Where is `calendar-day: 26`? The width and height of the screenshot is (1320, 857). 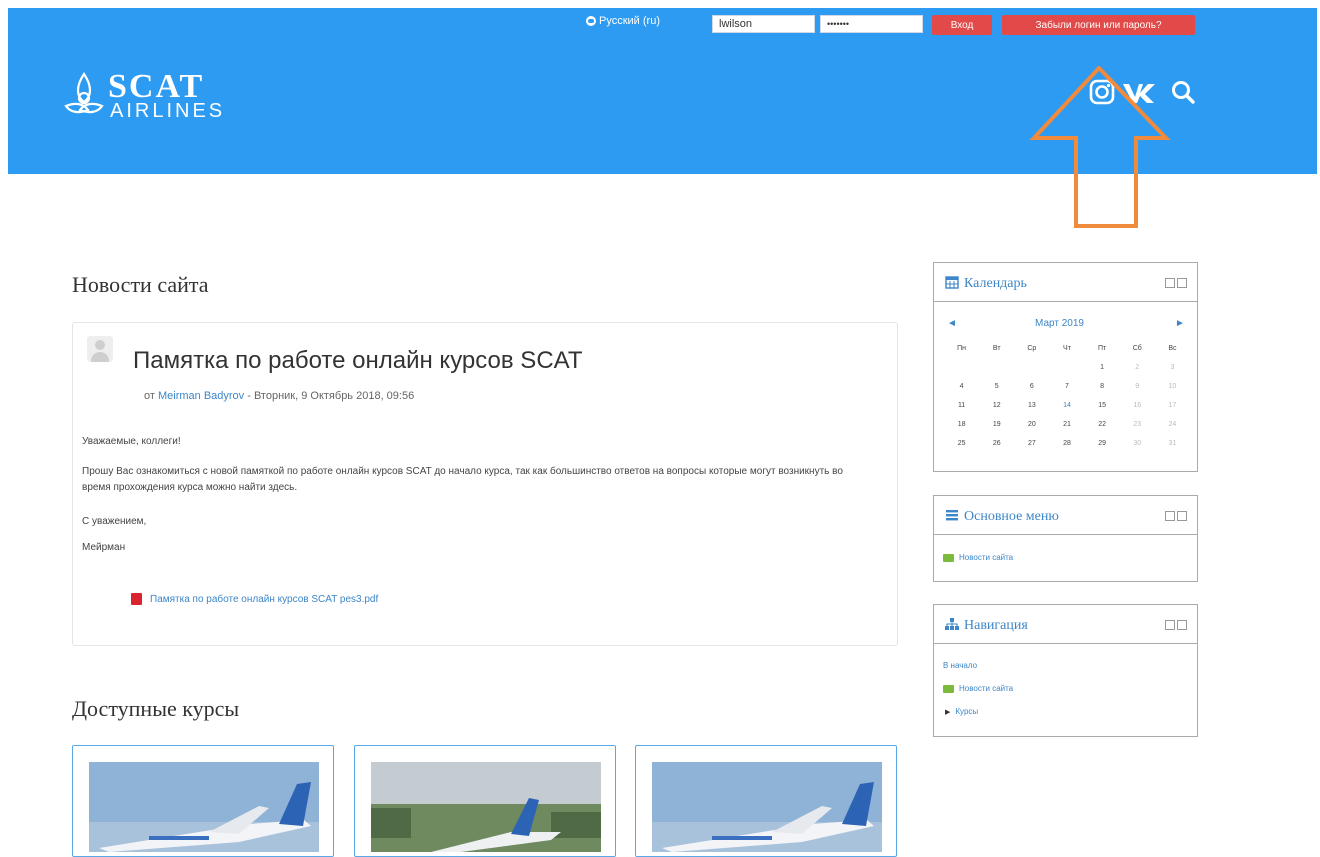 calendar-day: 26 is located at coordinates (996, 443).